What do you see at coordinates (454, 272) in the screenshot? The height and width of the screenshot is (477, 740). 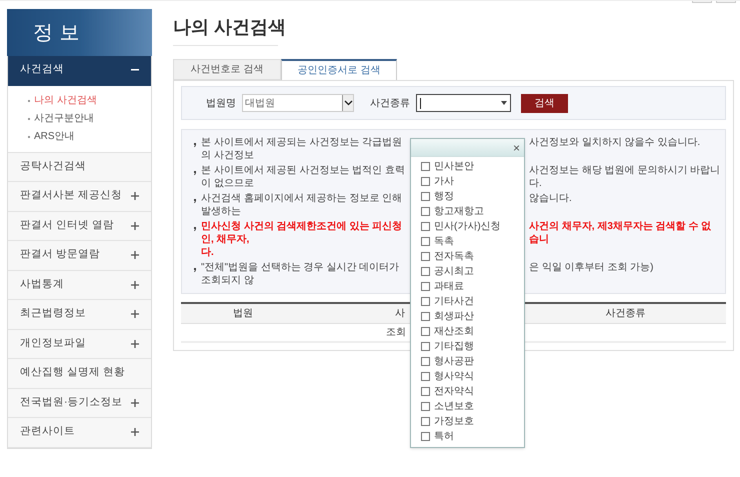 I see `option-label: 공시최고` at bounding box center [454, 272].